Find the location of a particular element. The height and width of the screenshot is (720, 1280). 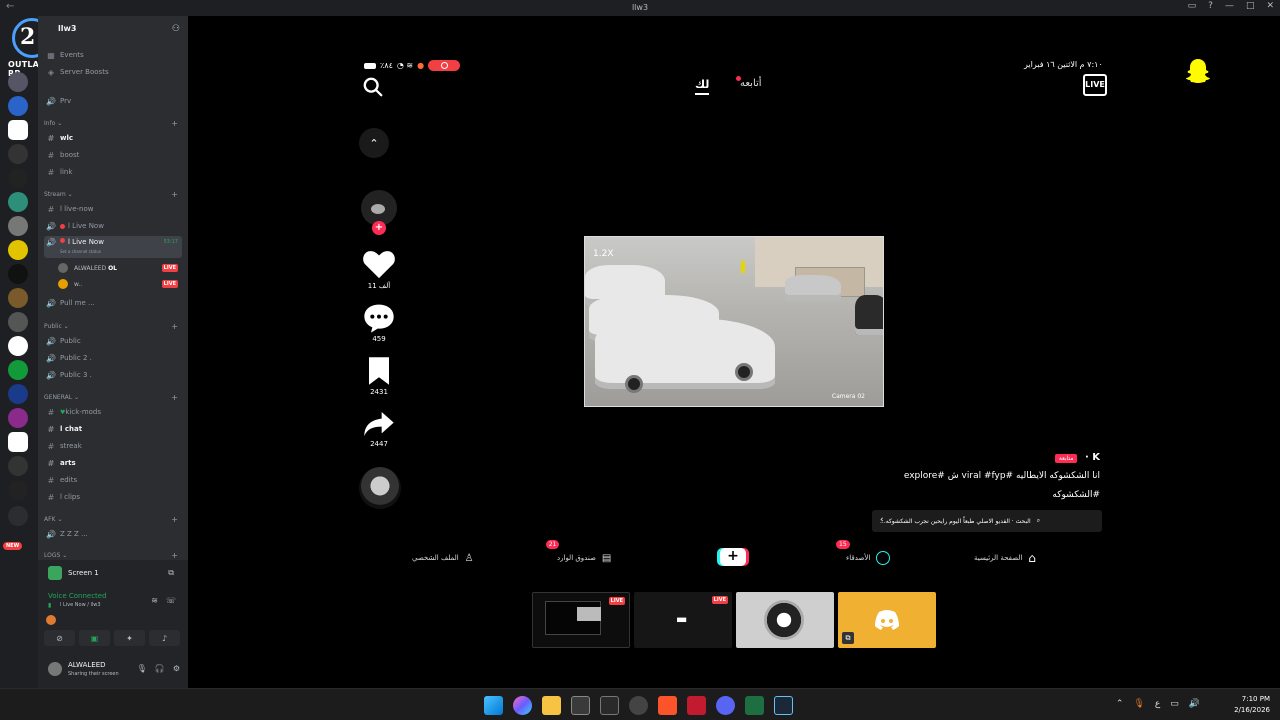

soundboard-button: ♪ is located at coordinates (164, 638).